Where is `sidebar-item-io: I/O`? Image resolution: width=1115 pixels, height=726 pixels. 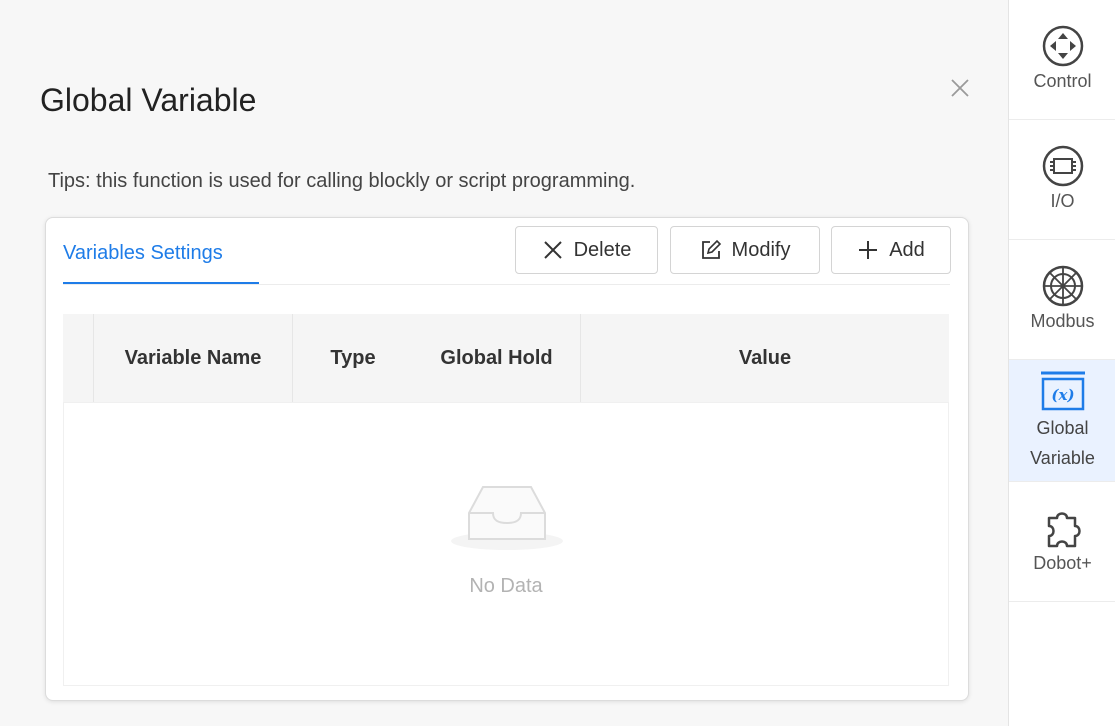 sidebar-item-io: I/O is located at coordinates (1062, 180).